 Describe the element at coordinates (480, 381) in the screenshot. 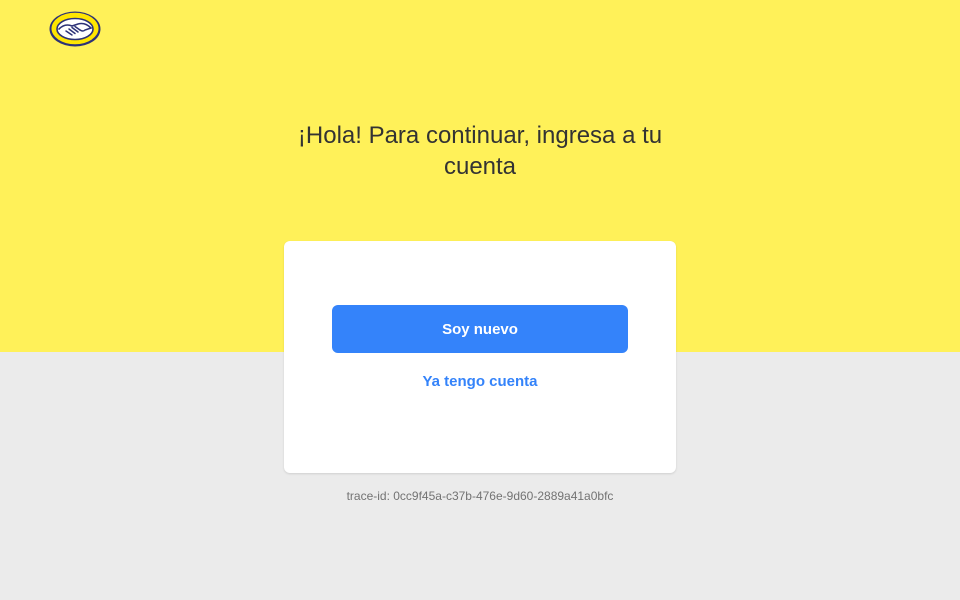

I see `existing-account-link: Ya tengo cuenta` at that location.